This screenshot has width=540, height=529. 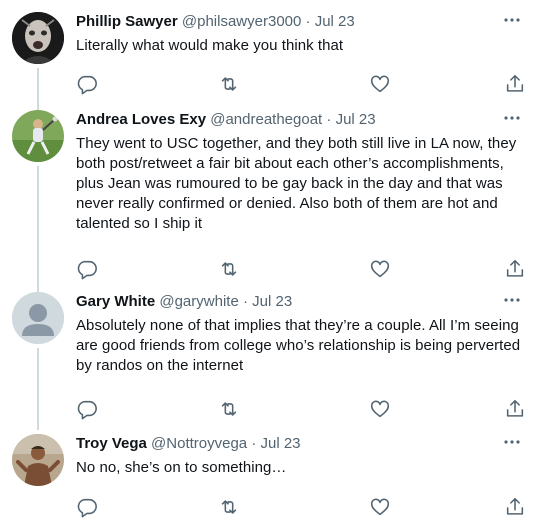 I want to click on author-handle: @Nottroyvega, so click(x=199, y=443).